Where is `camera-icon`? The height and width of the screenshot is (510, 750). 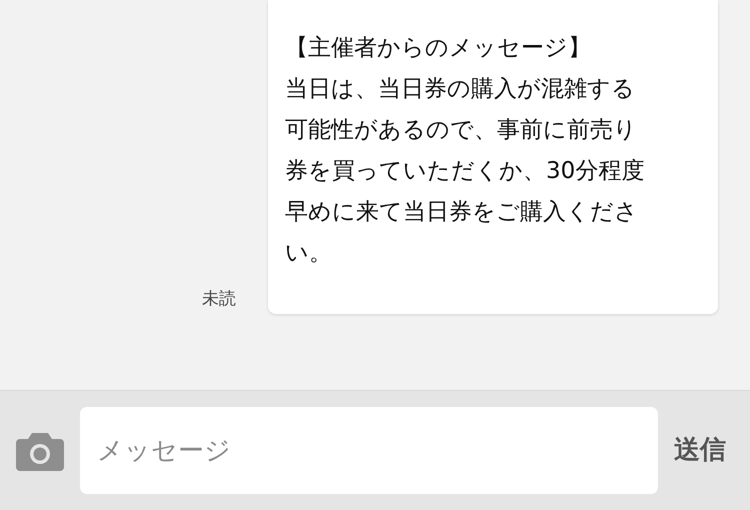 camera-icon is located at coordinates (40, 450).